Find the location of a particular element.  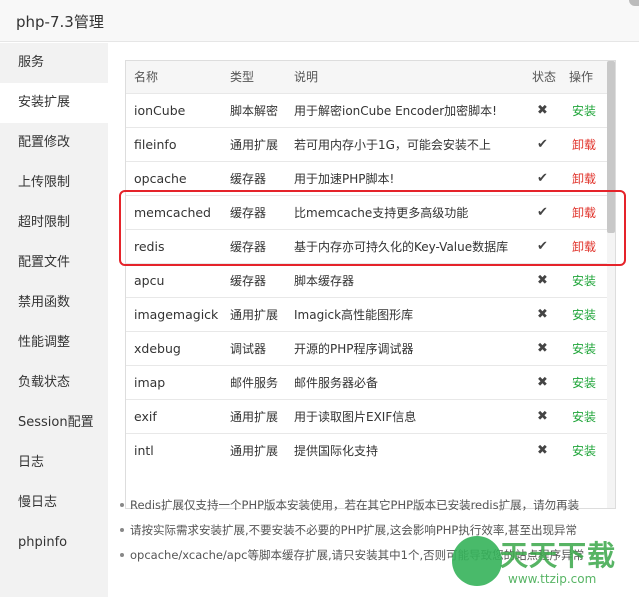

scrollbar-track is located at coordinates (611, 284).